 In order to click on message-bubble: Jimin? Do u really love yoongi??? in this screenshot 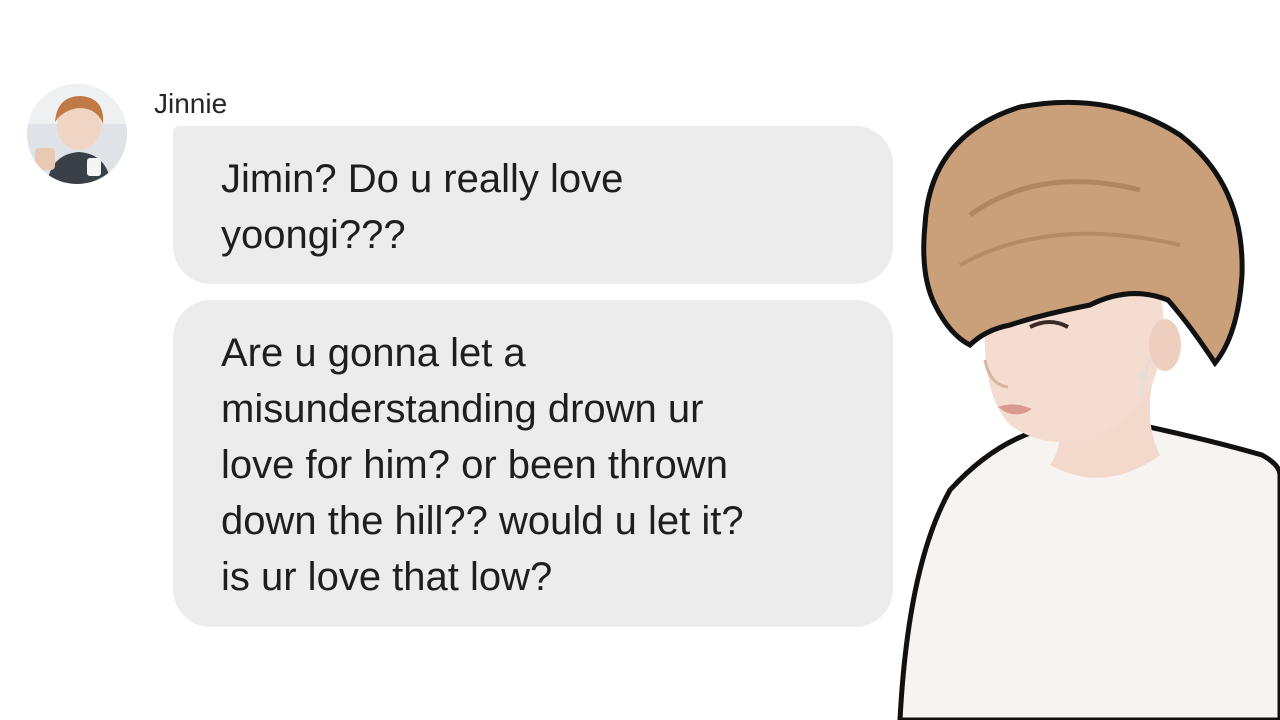, I will do `click(533, 205)`.